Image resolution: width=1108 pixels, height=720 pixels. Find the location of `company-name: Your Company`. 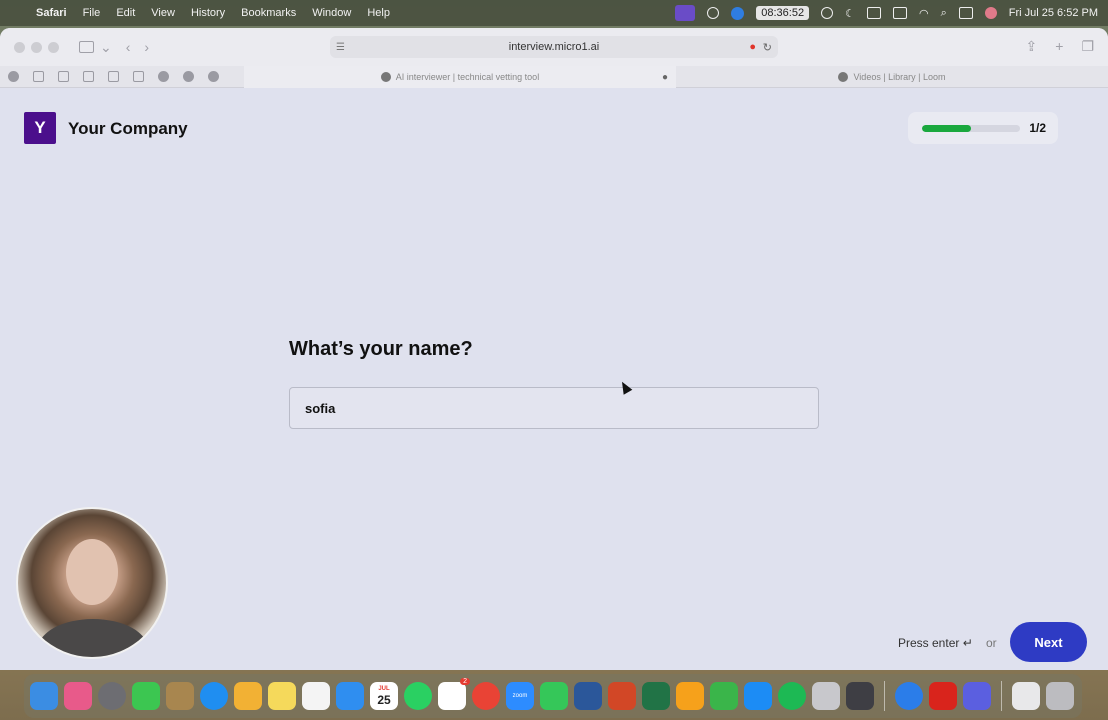

company-name: Your Company is located at coordinates (128, 128).